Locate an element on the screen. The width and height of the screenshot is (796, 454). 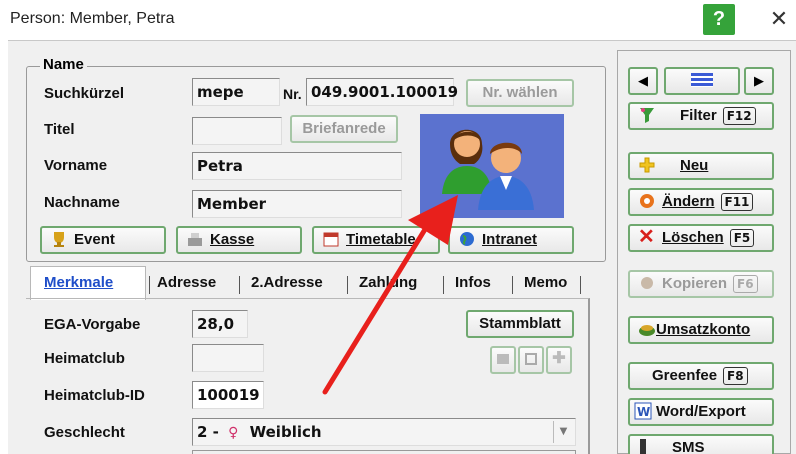
annotation-arrow is located at coordinates (390, 295).